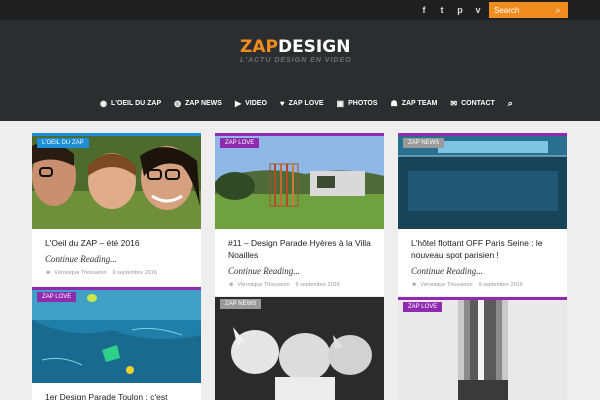 The image size is (600, 400). What do you see at coordinates (306, 103) in the screenshot?
I see `nav-label: ZAP LOVE` at bounding box center [306, 103].